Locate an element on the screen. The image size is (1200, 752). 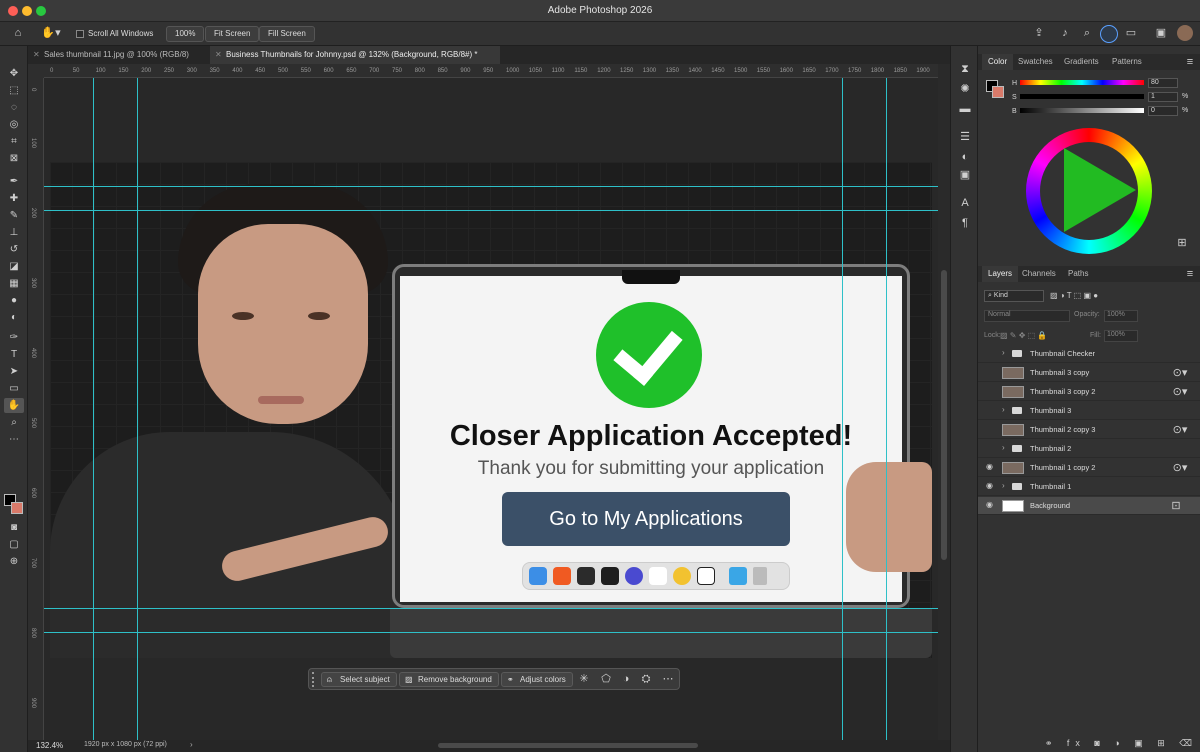
saturation-slider is located at coordinates (1082, 96).